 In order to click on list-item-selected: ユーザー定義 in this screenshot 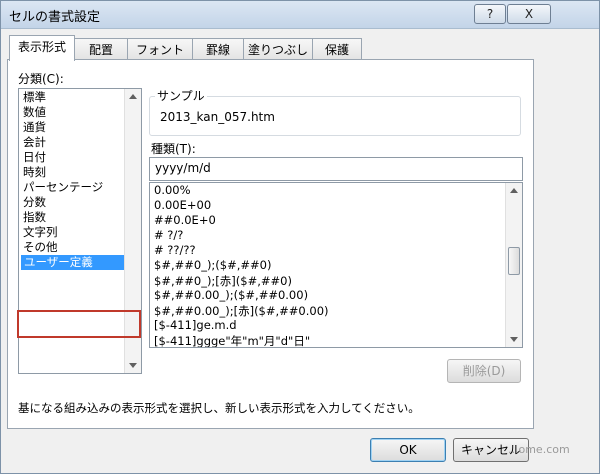, I will do `click(77, 262)`.